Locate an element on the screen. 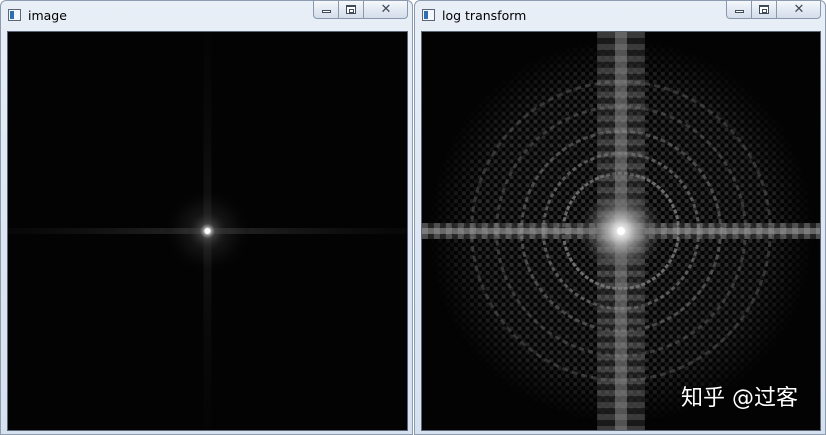  watermark: 知乎 @过客 is located at coordinates (739, 398).